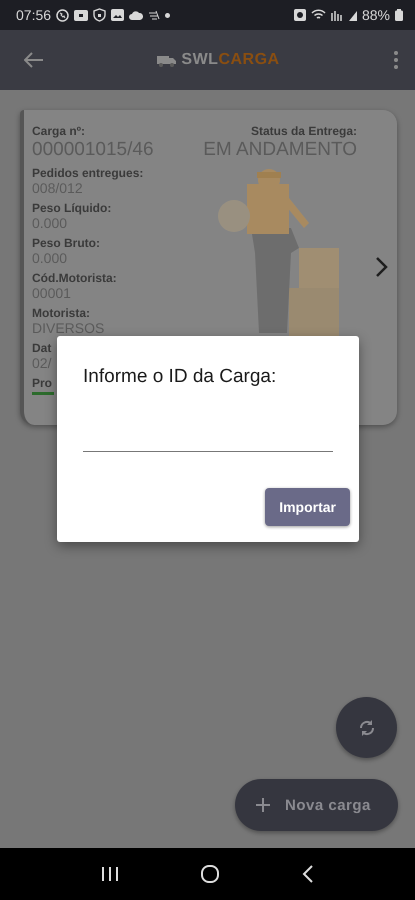 This screenshot has height=900, width=415. What do you see at coordinates (34, 15) in the screenshot?
I see `clock-time: 07:56` at bounding box center [34, 15].